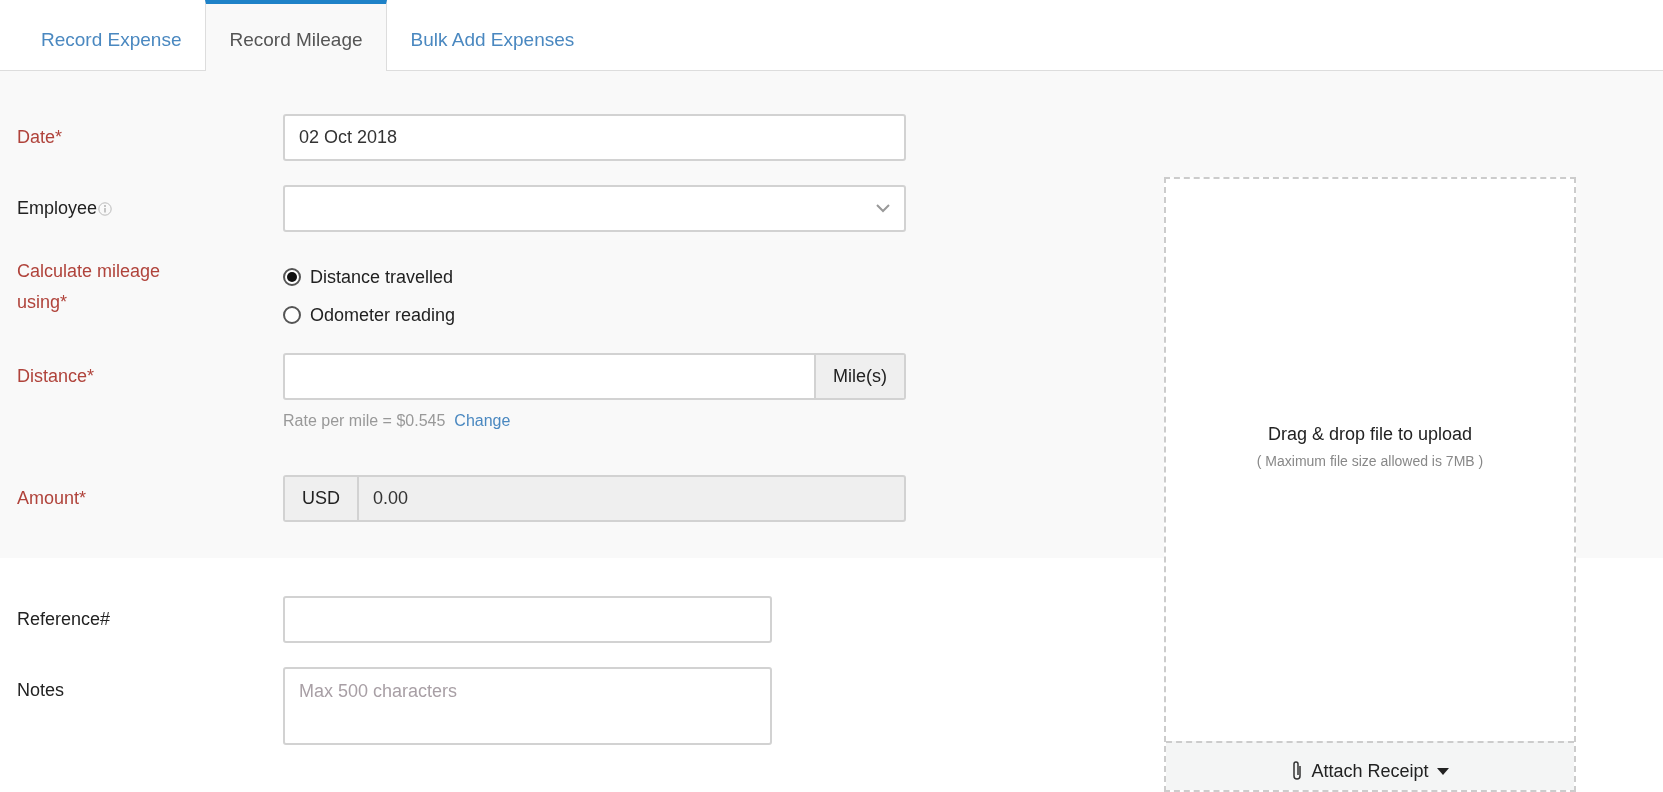 The image size is (1663, 792). Describe the element at coordinates (322, 498) in the screenshot. I see `currency-addon: USD` at that location.